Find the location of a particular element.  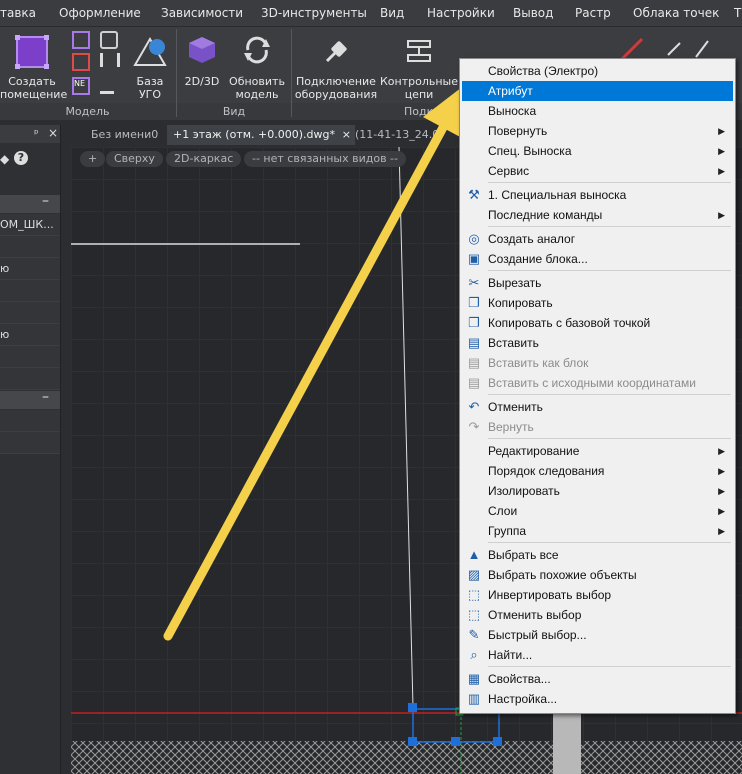

menu-item: ⚒ 1. Специальная выноска is located at coordinates (597, 195).